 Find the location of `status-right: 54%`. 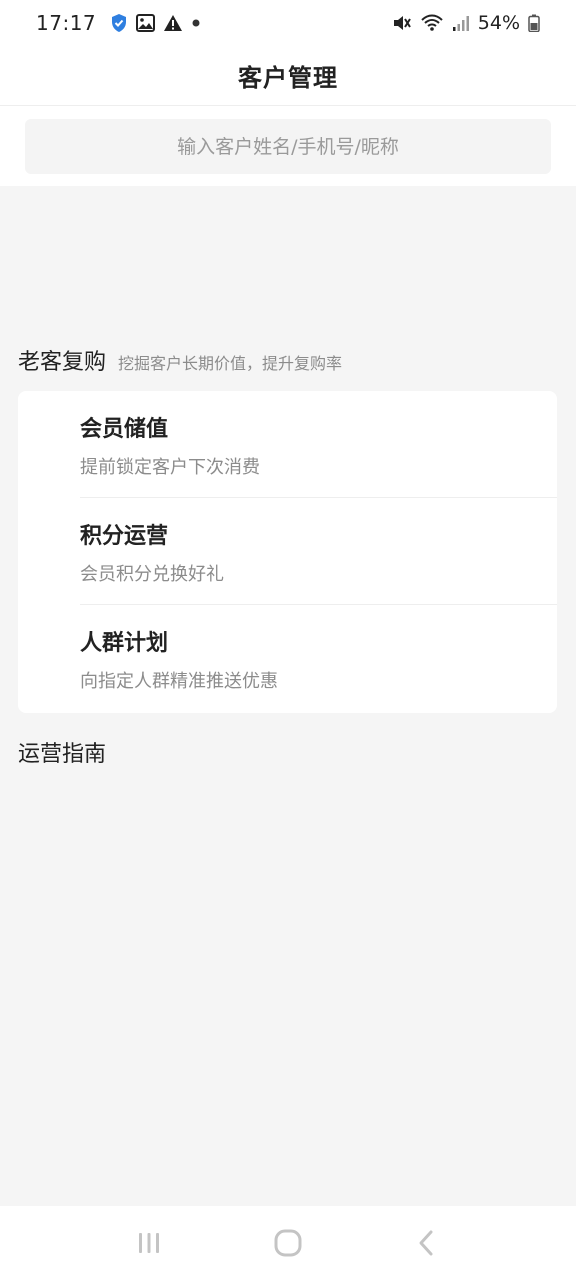

status-right: 54% is located at coordinates (466, 23).